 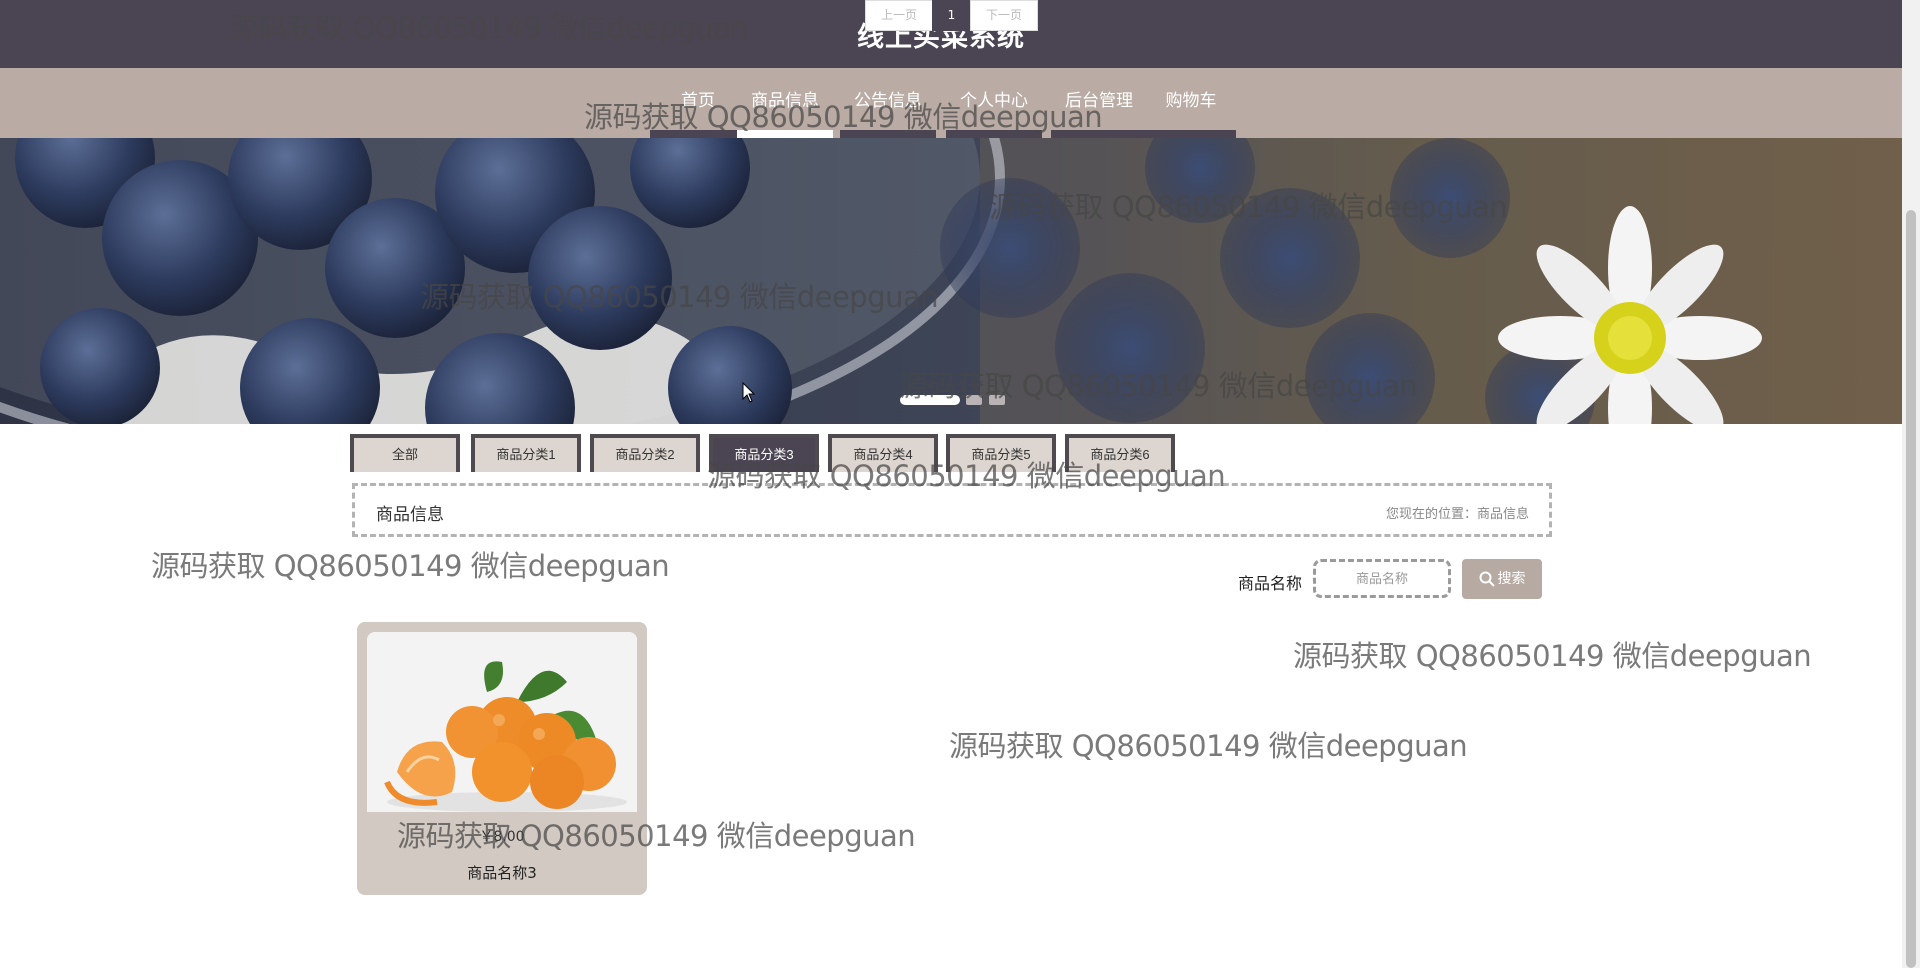 I want to click on prev-page-button: 上一页, so click(x=899, y=15).